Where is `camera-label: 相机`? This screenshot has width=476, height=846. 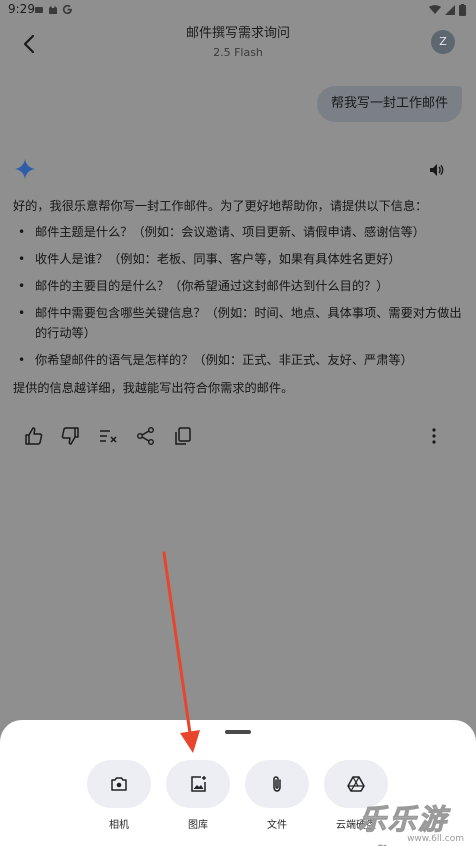
camera-label: 相机 is located at coordinates (119, 825).